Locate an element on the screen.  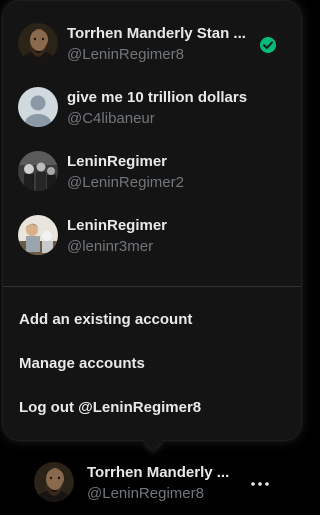
group-photo-avatar-image is located at coordinates (38, 171).